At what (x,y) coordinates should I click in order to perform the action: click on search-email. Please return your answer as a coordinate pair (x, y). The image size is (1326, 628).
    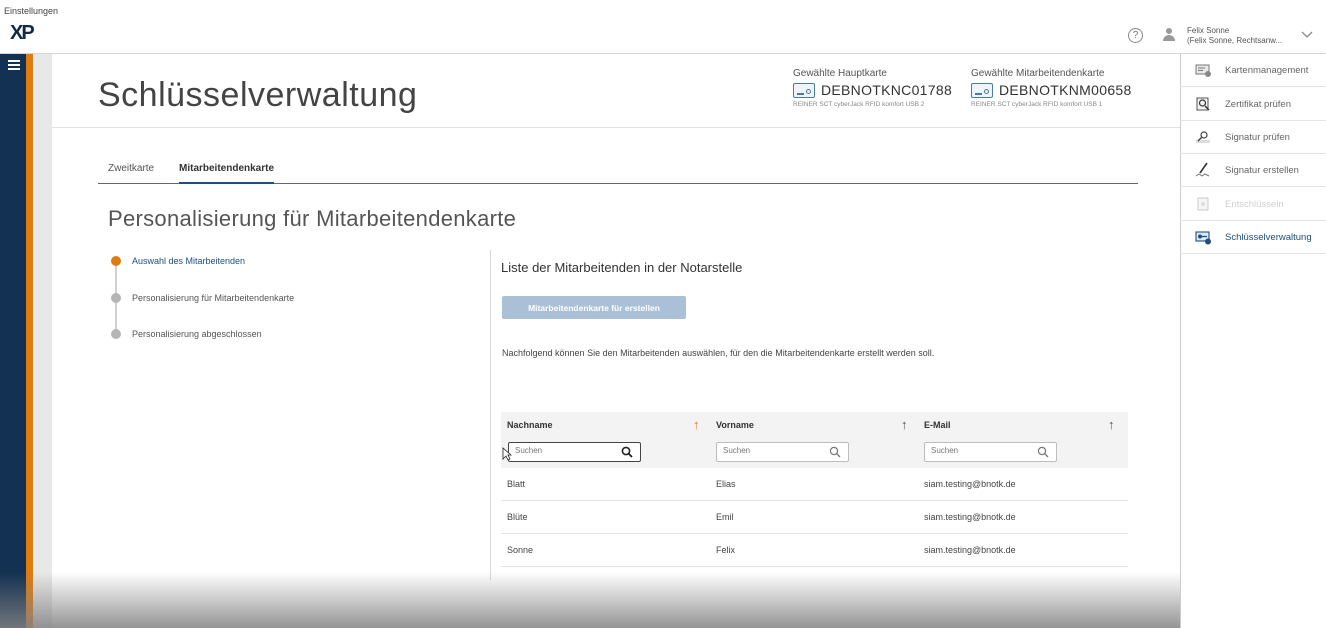
    Looking at the image, I should click on (990, 452).